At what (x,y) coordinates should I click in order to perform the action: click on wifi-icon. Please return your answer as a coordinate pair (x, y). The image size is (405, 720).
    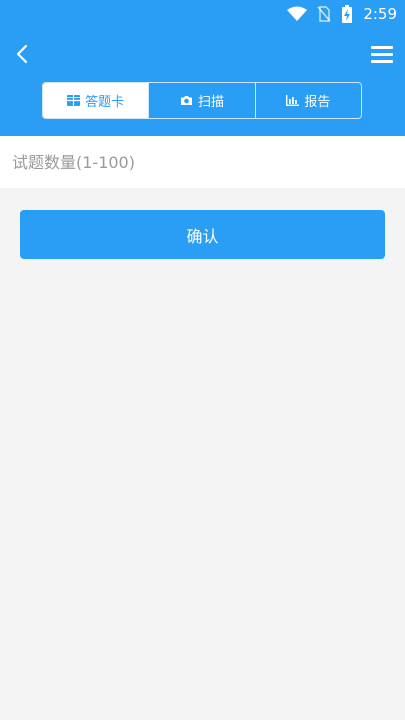
    Looking at the image, I should click on (297, 13).